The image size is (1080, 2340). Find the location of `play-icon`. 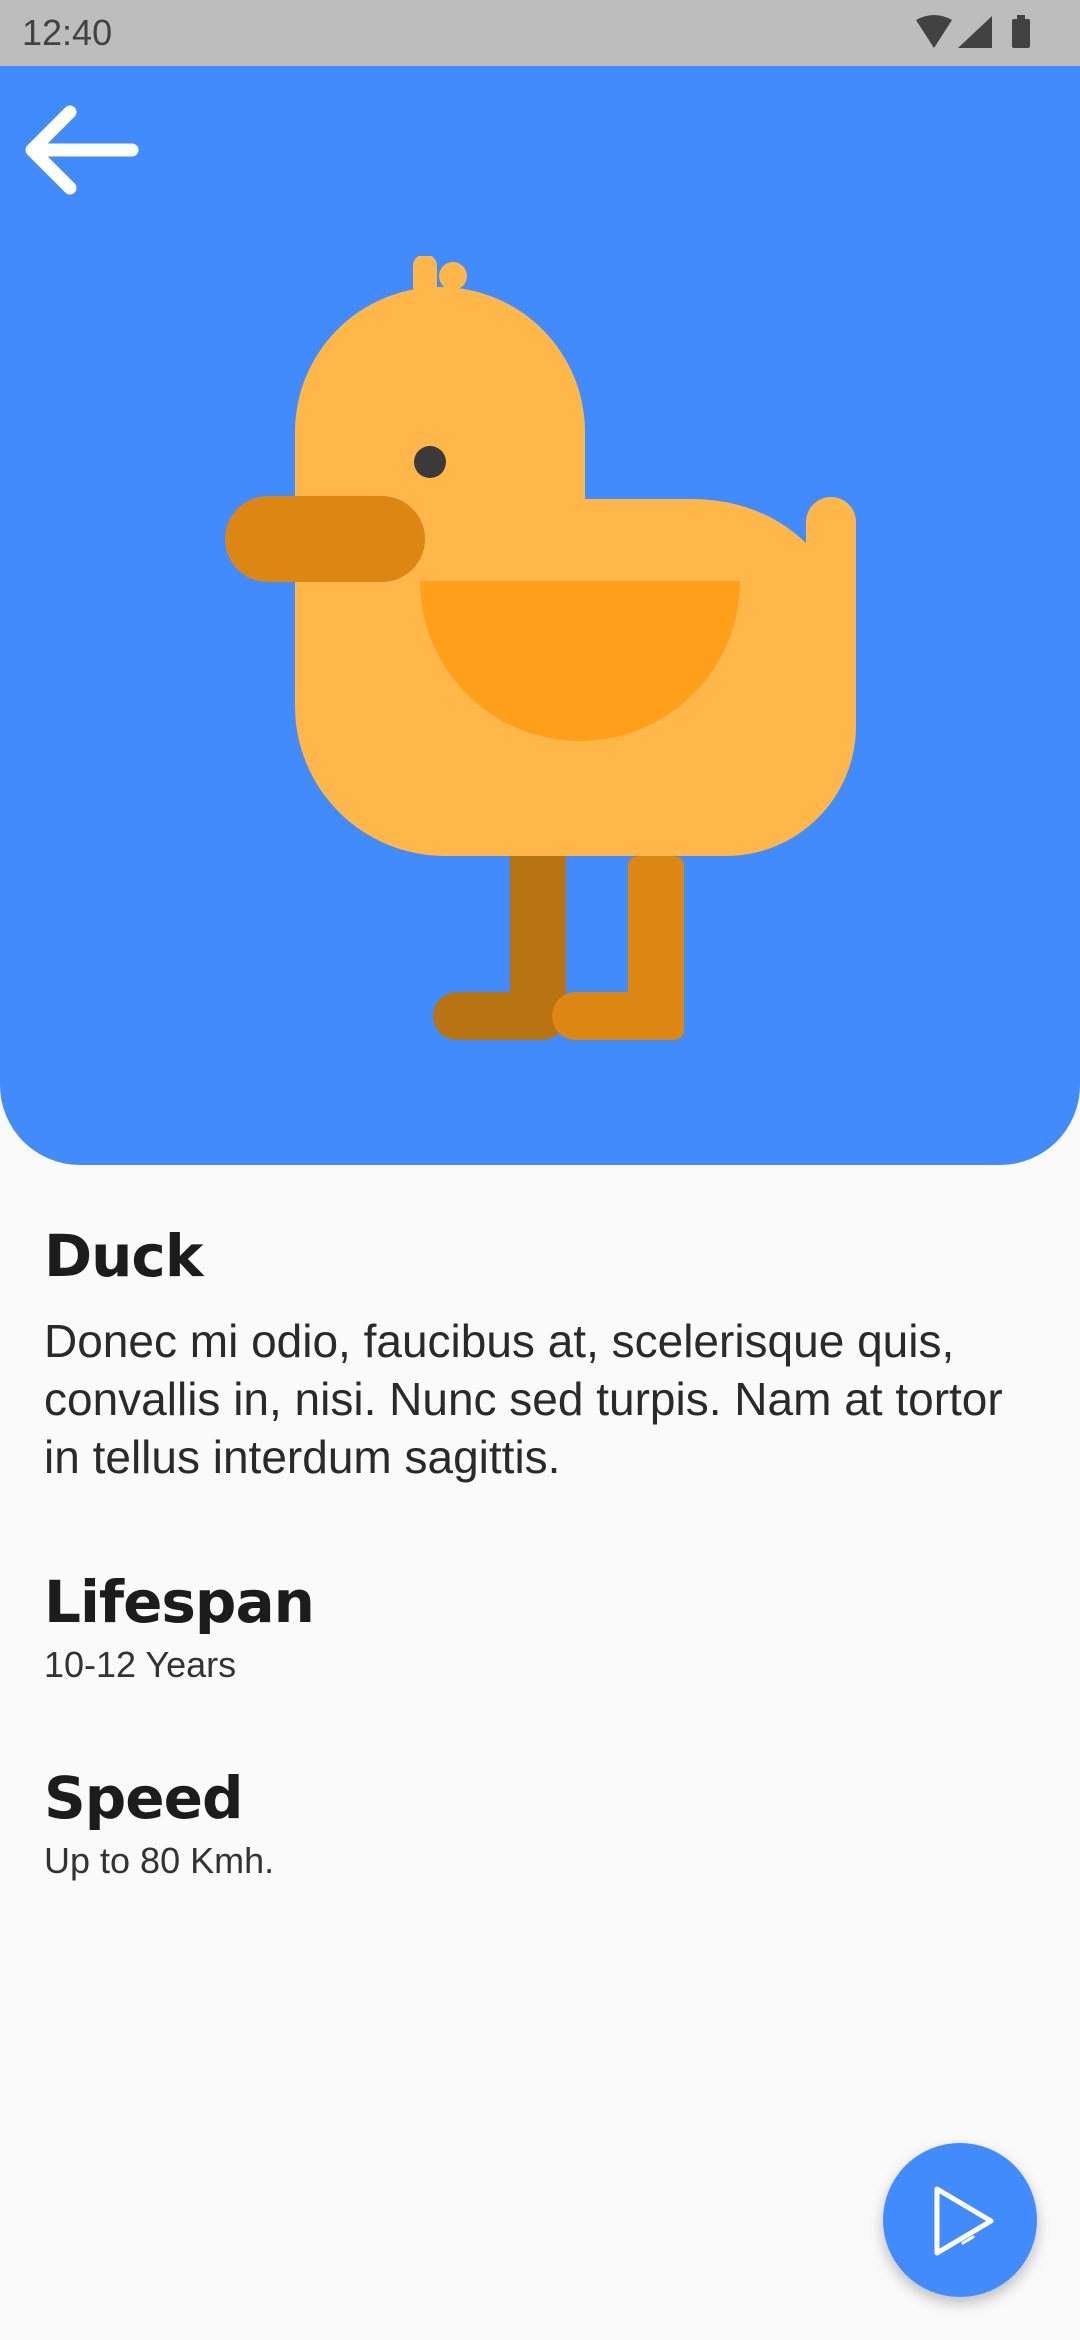

play-icon is located at coordinates (964, 2221).